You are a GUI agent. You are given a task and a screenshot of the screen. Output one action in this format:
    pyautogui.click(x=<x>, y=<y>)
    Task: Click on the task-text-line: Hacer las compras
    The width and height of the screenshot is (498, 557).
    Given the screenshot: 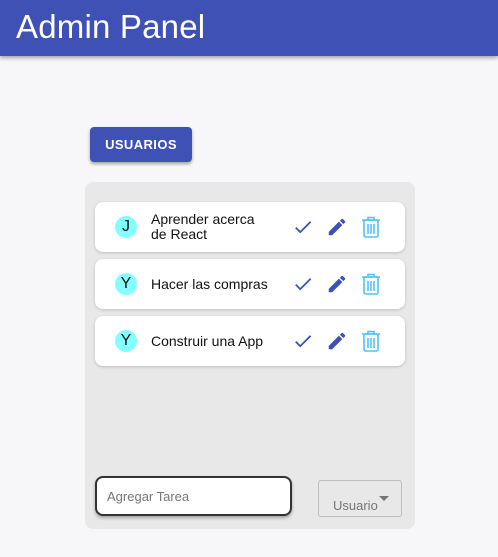 What is the action you would take?
    pyautogui.click(x=209, y=284)
    